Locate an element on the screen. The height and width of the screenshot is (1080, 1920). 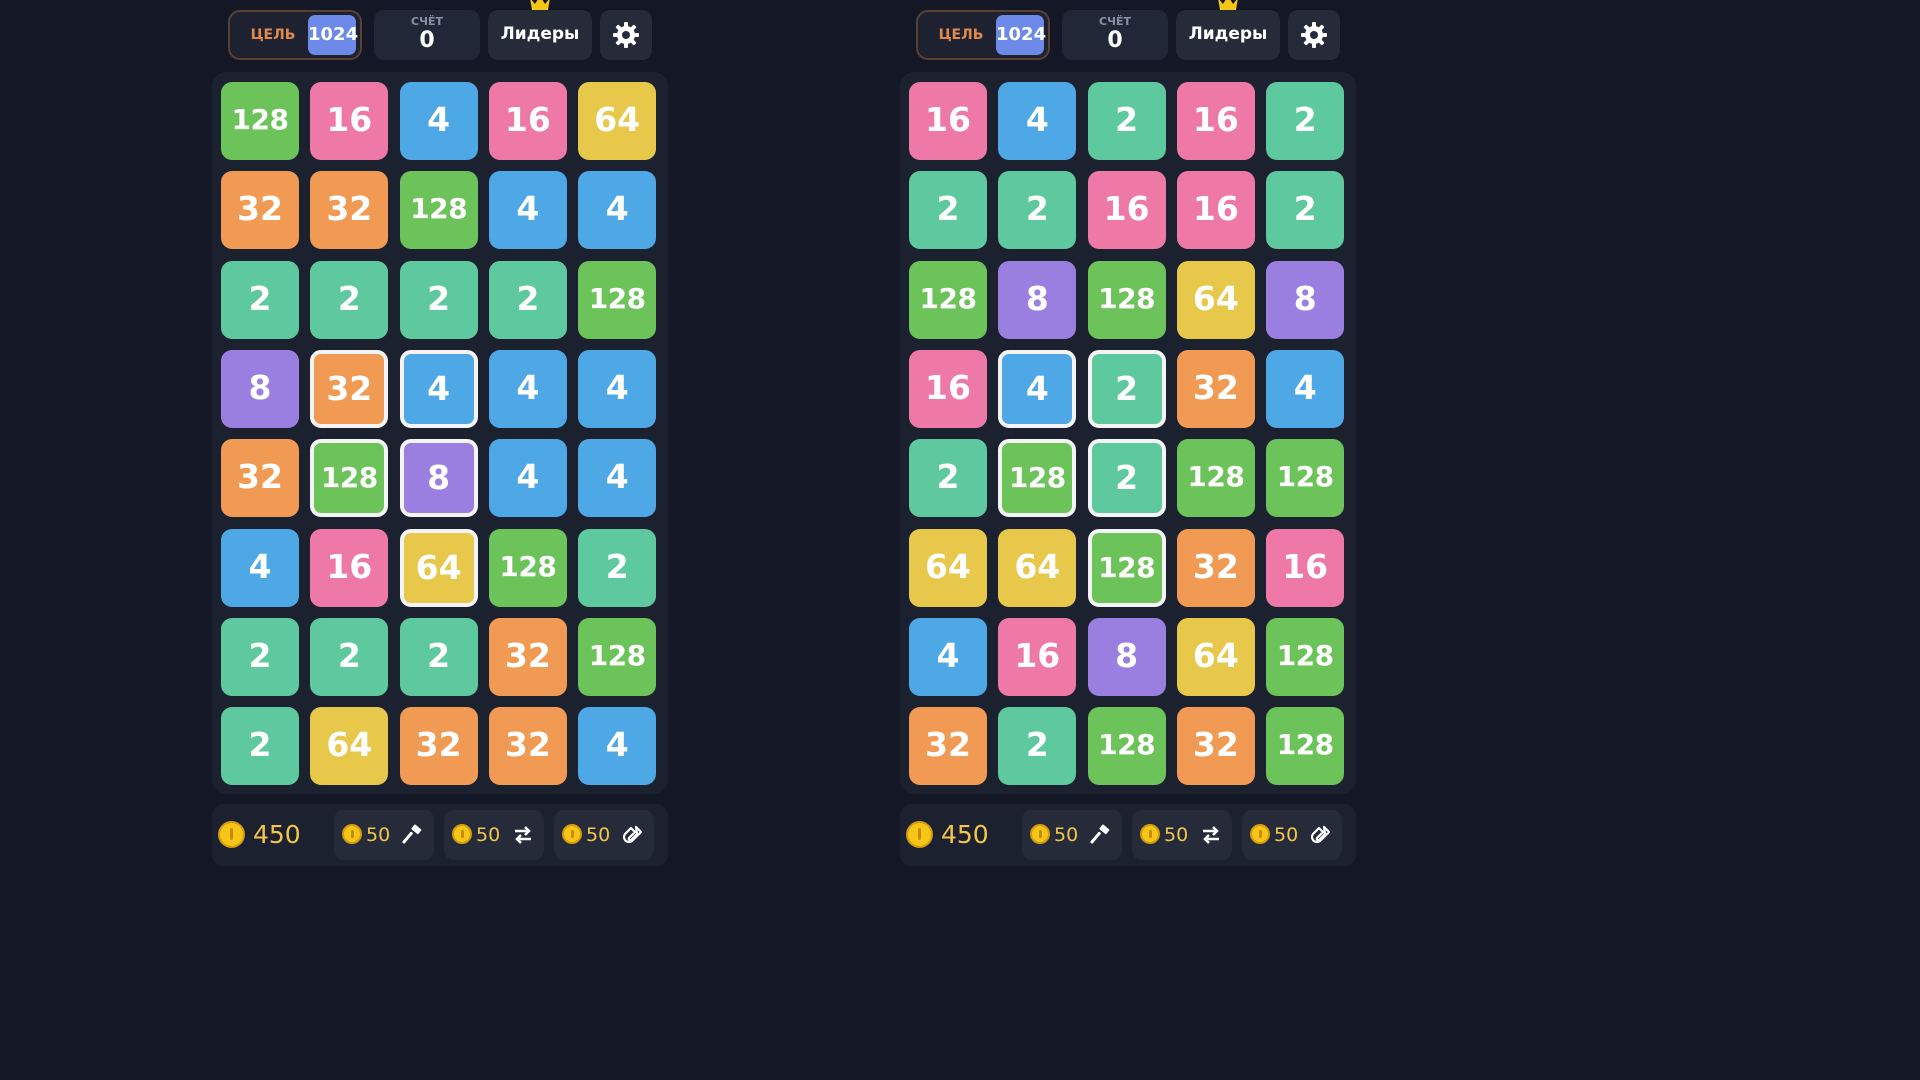
score-value: 0 is located at coordinates (427, 40).